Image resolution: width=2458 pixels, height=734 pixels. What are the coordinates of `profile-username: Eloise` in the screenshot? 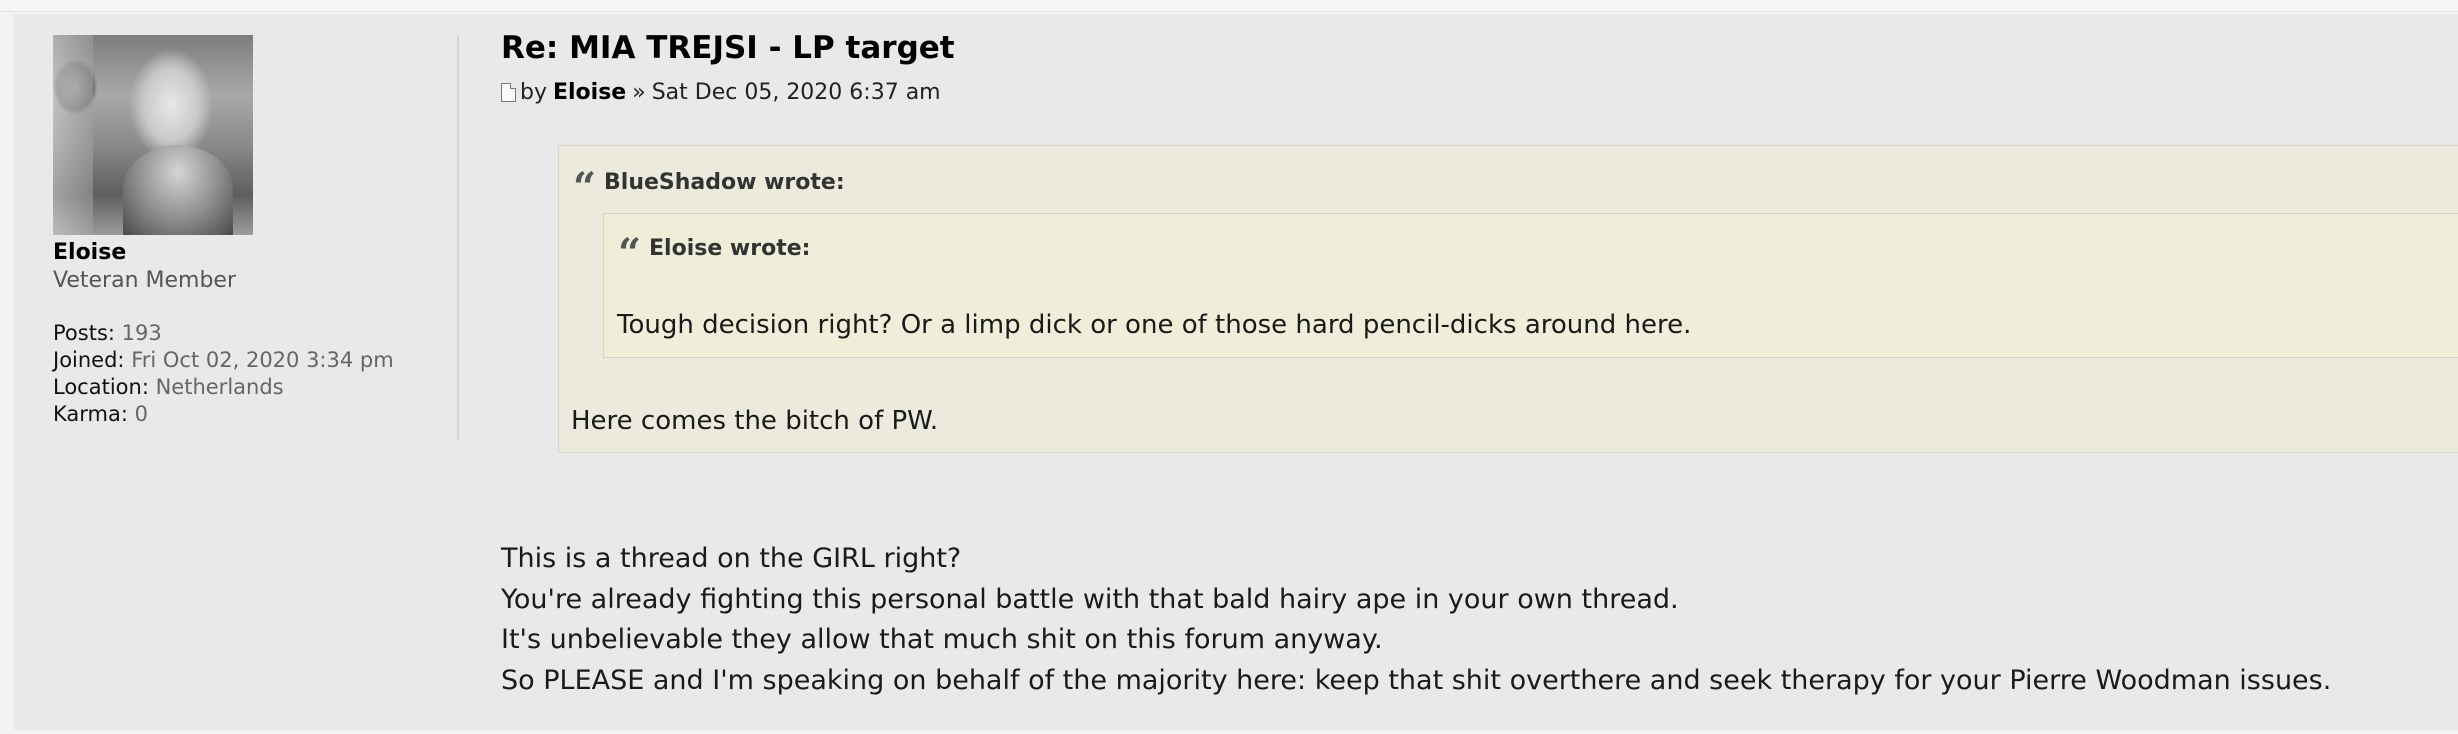 It's located at (89, 252).